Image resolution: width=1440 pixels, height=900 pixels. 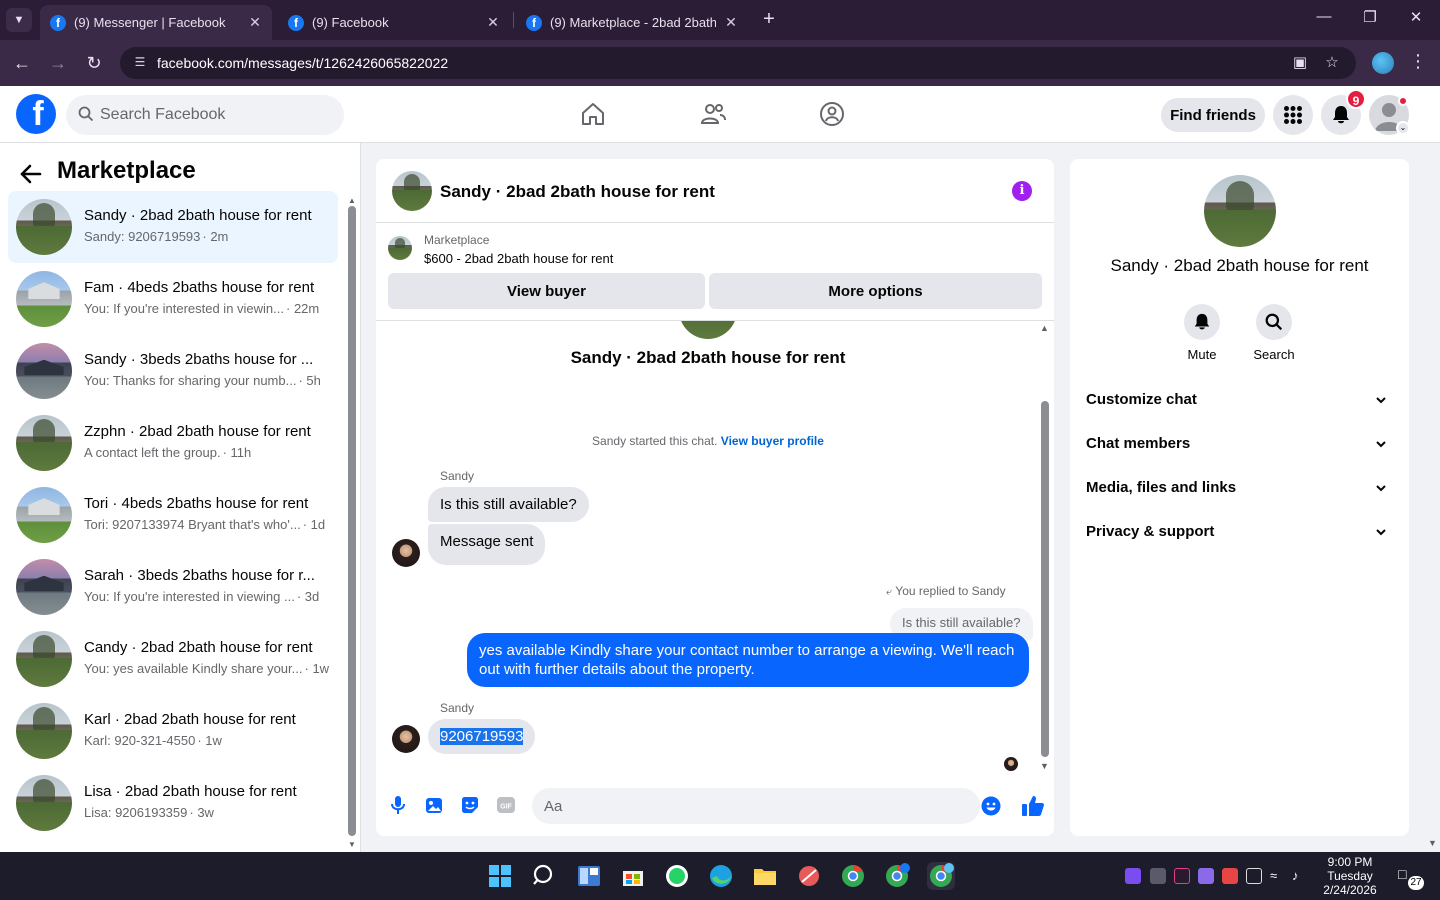 What do you see at coordinates (1370, 17) in the screenshot?
I see `restore-icon: ❐` at bounding box center [1370, 17].